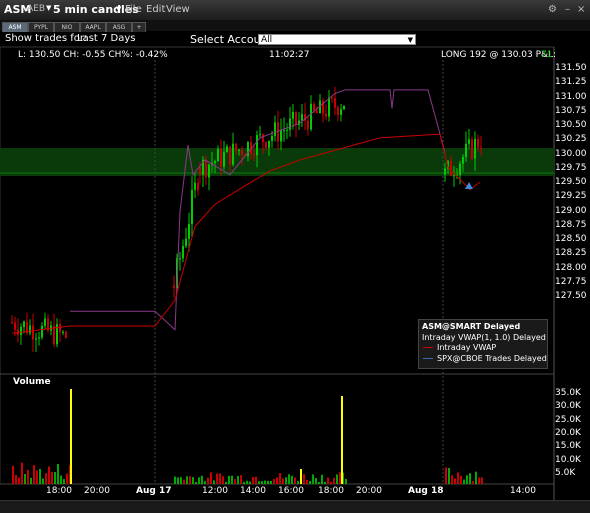 The width and height of the screenshot is (590, 513). Describe the element at coordinates (571, 82) in the screenshot. I see `y-tick-label: 131.25` at that location.